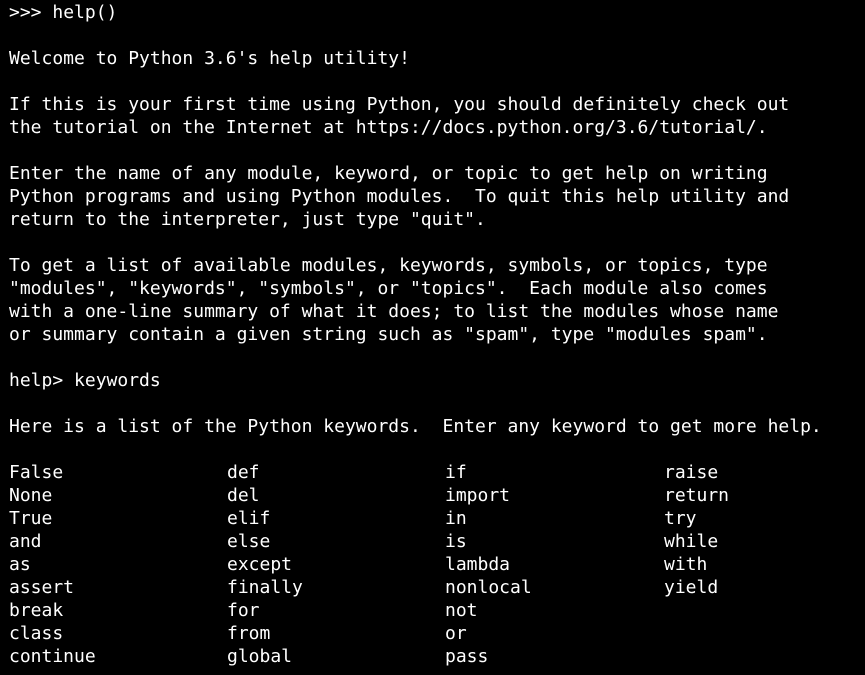  Describe the element at coordinates (249, 633) in the screenshot. I see `keyword-cell: from` at that location.